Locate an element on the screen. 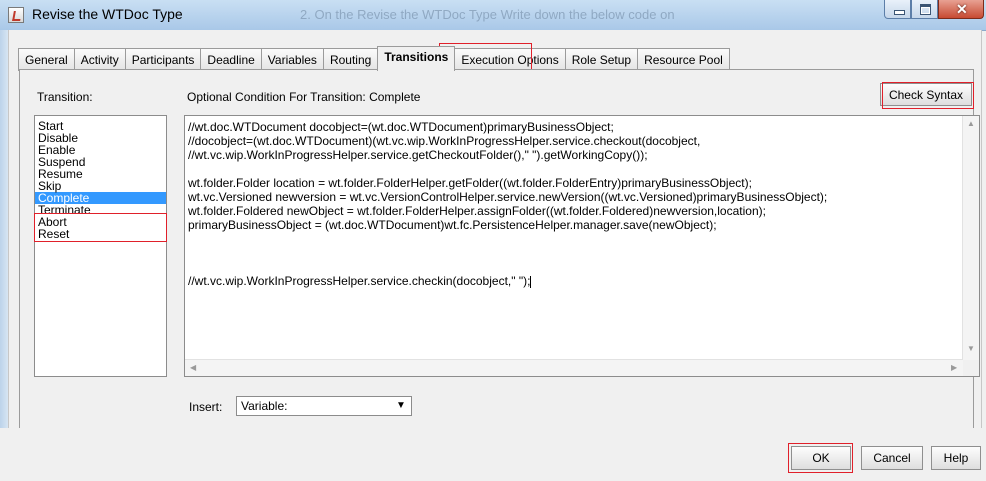 This screenshot has width=986, height=481. minimize-icon is located at coordinates (899, 12).